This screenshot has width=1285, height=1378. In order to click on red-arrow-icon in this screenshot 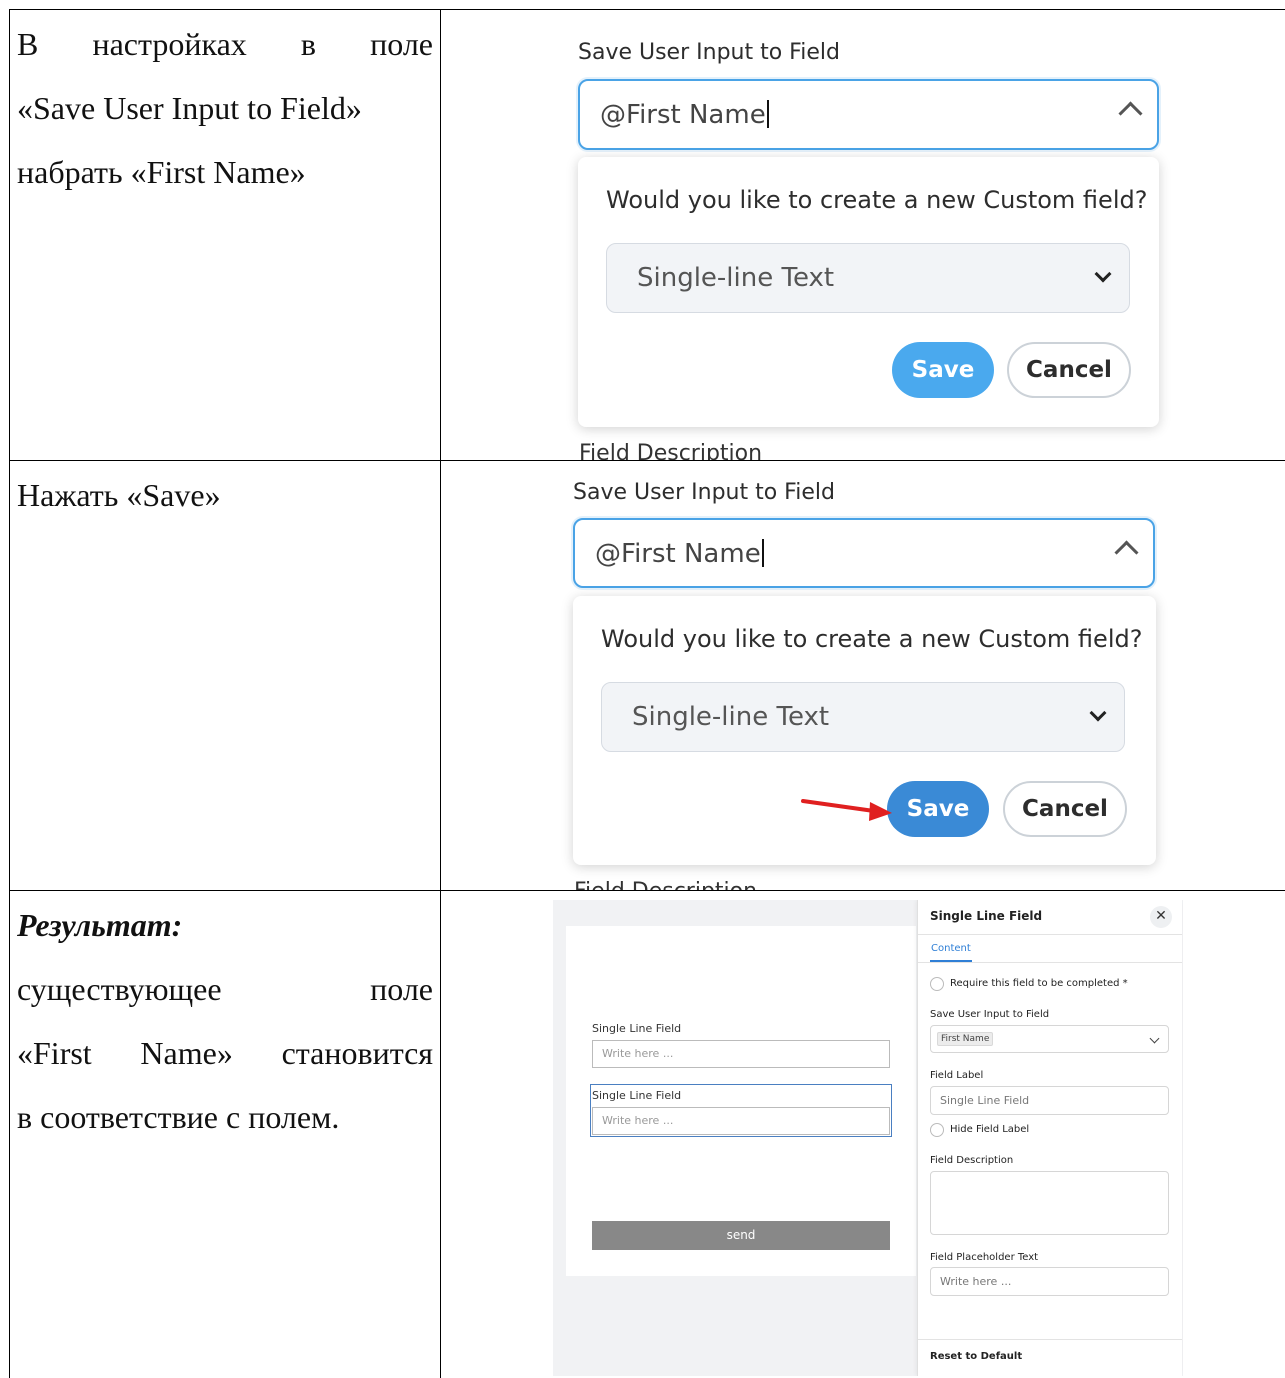, I will do `click(846, 810)`.